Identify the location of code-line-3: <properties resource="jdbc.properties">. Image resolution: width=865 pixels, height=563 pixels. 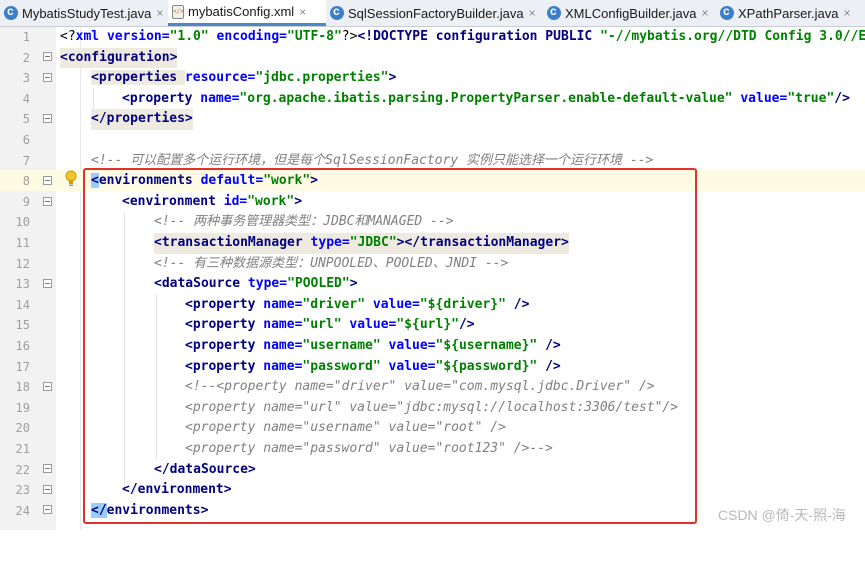
(244, 78).